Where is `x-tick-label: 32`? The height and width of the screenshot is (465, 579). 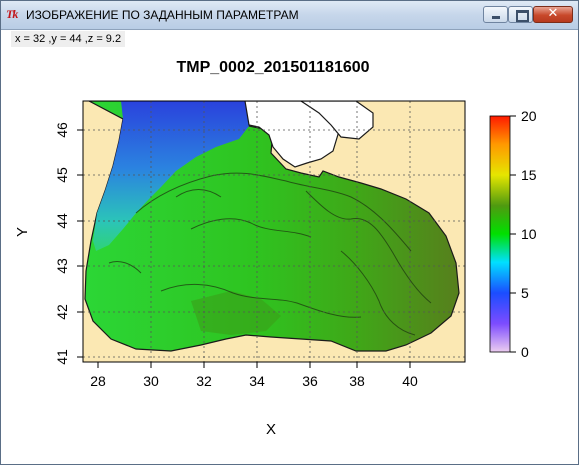
x-tick-label: 32 is located at coordinates (204, 381).